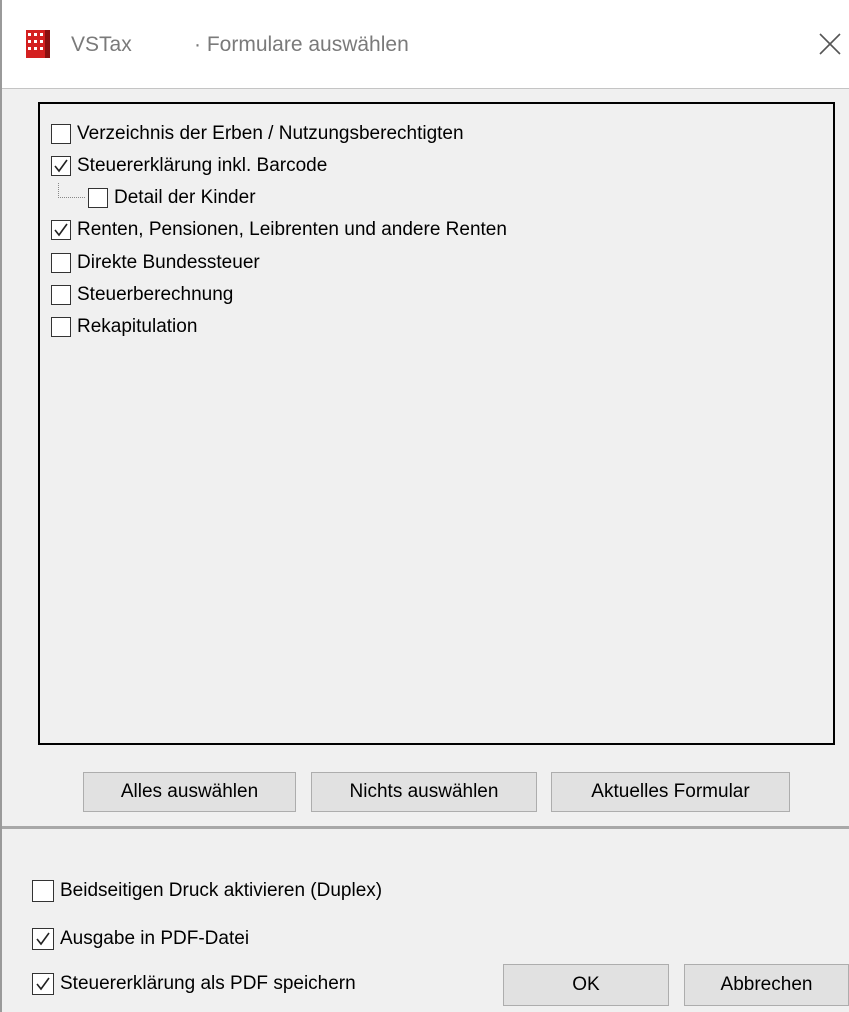  Describe the element at coordinates (71, 190) in the screenshot. I see `tree-connector-line` at that location.